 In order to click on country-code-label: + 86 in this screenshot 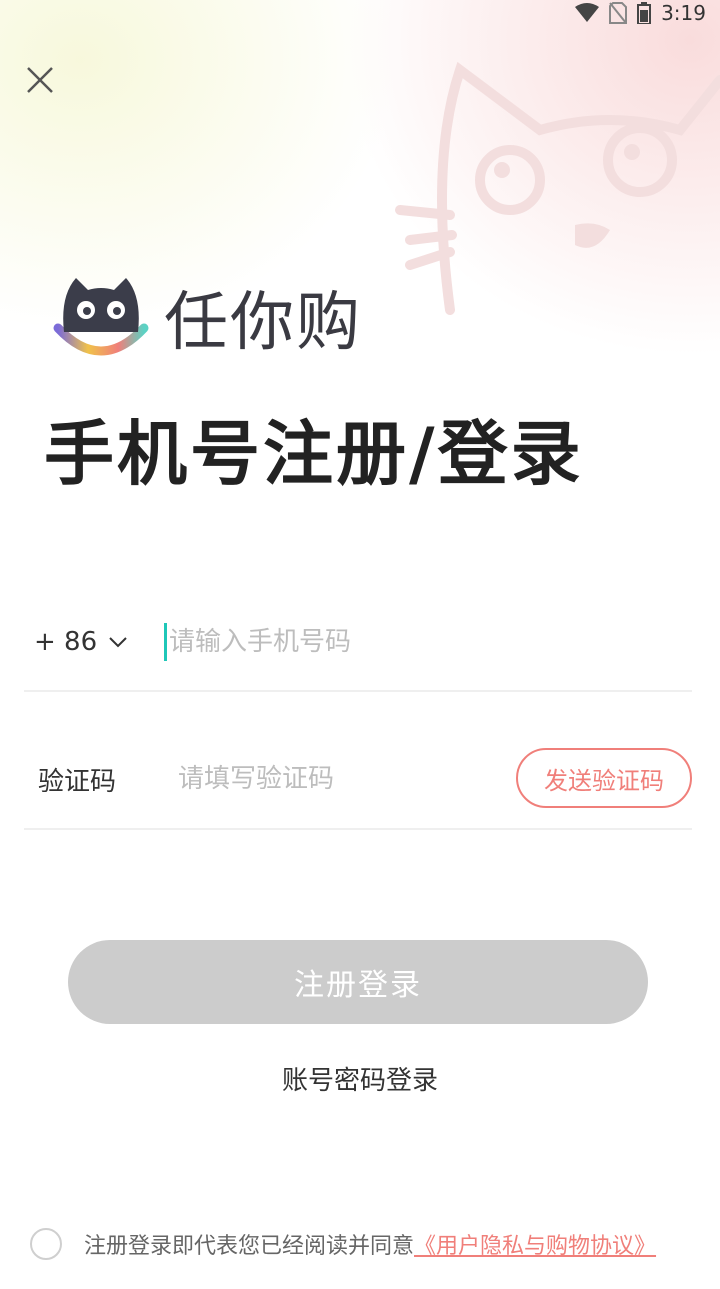, I will do `click(66, 642)`.